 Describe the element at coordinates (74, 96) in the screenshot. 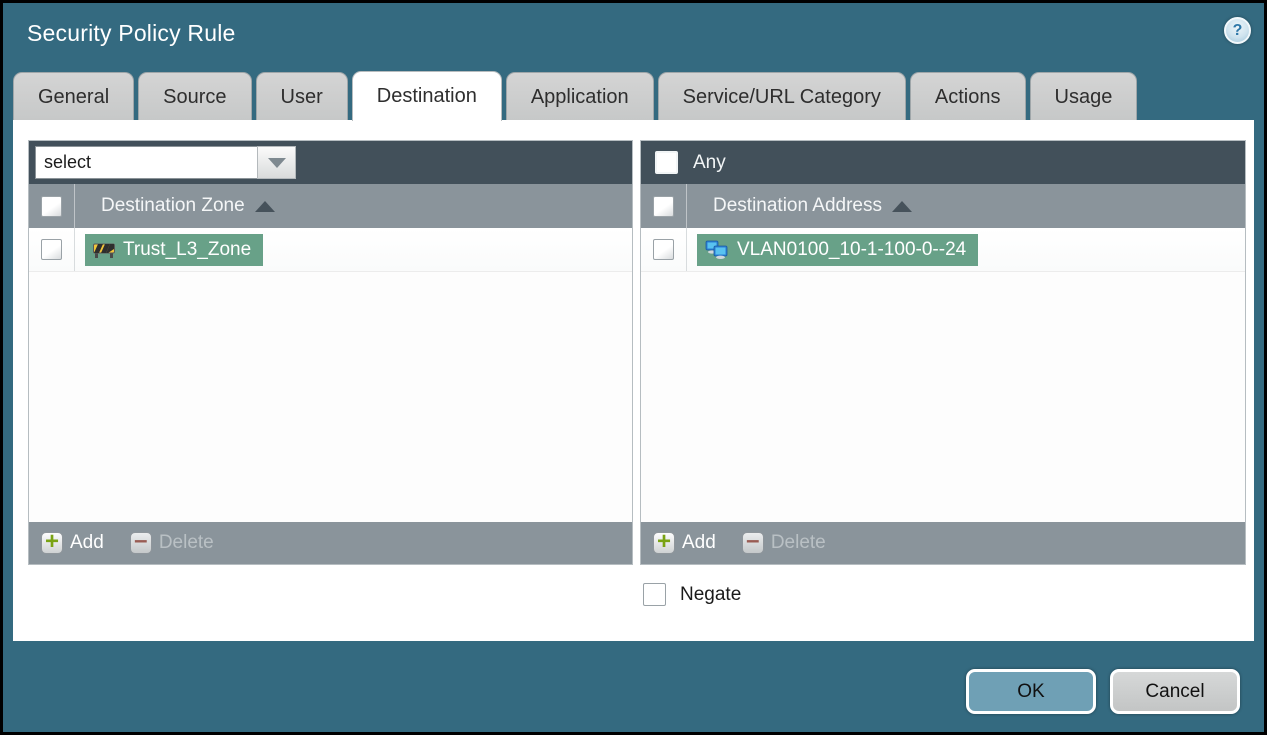

I see `tab-general: General` at that location.